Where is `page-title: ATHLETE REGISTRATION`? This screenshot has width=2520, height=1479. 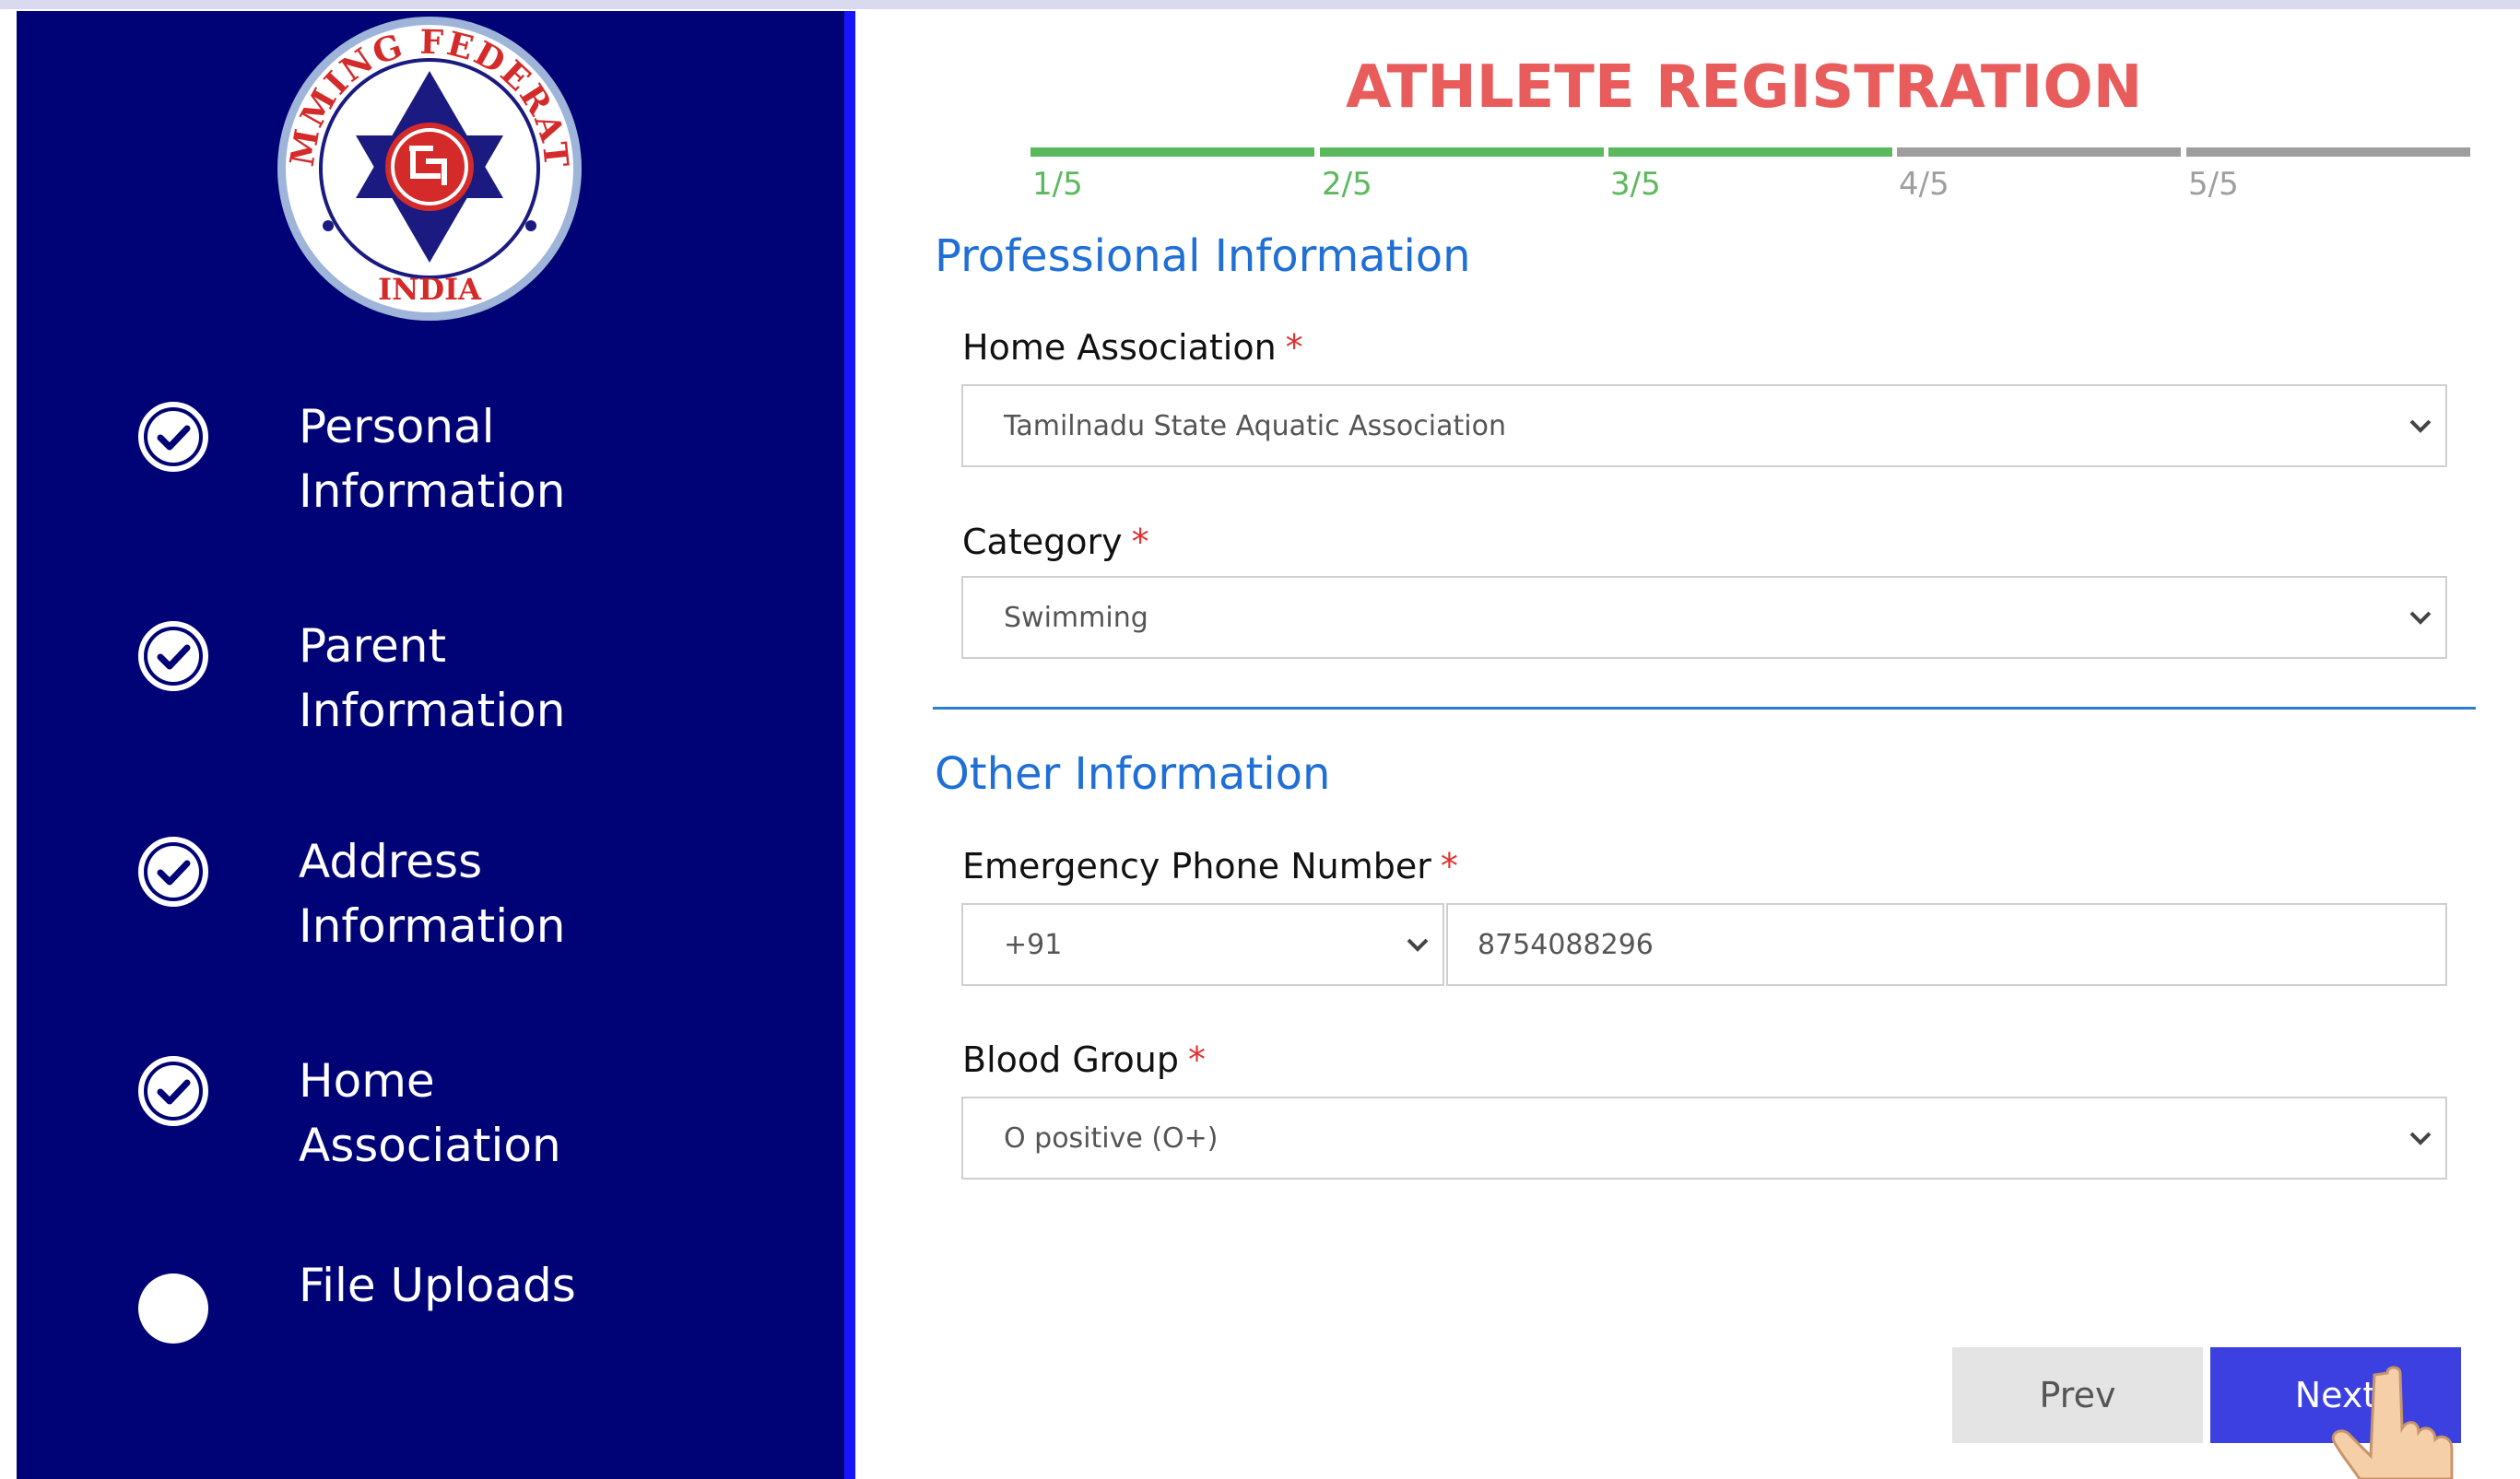
page-title: ATHLETE REGISTRATION is located at coordinates (1744, 87).